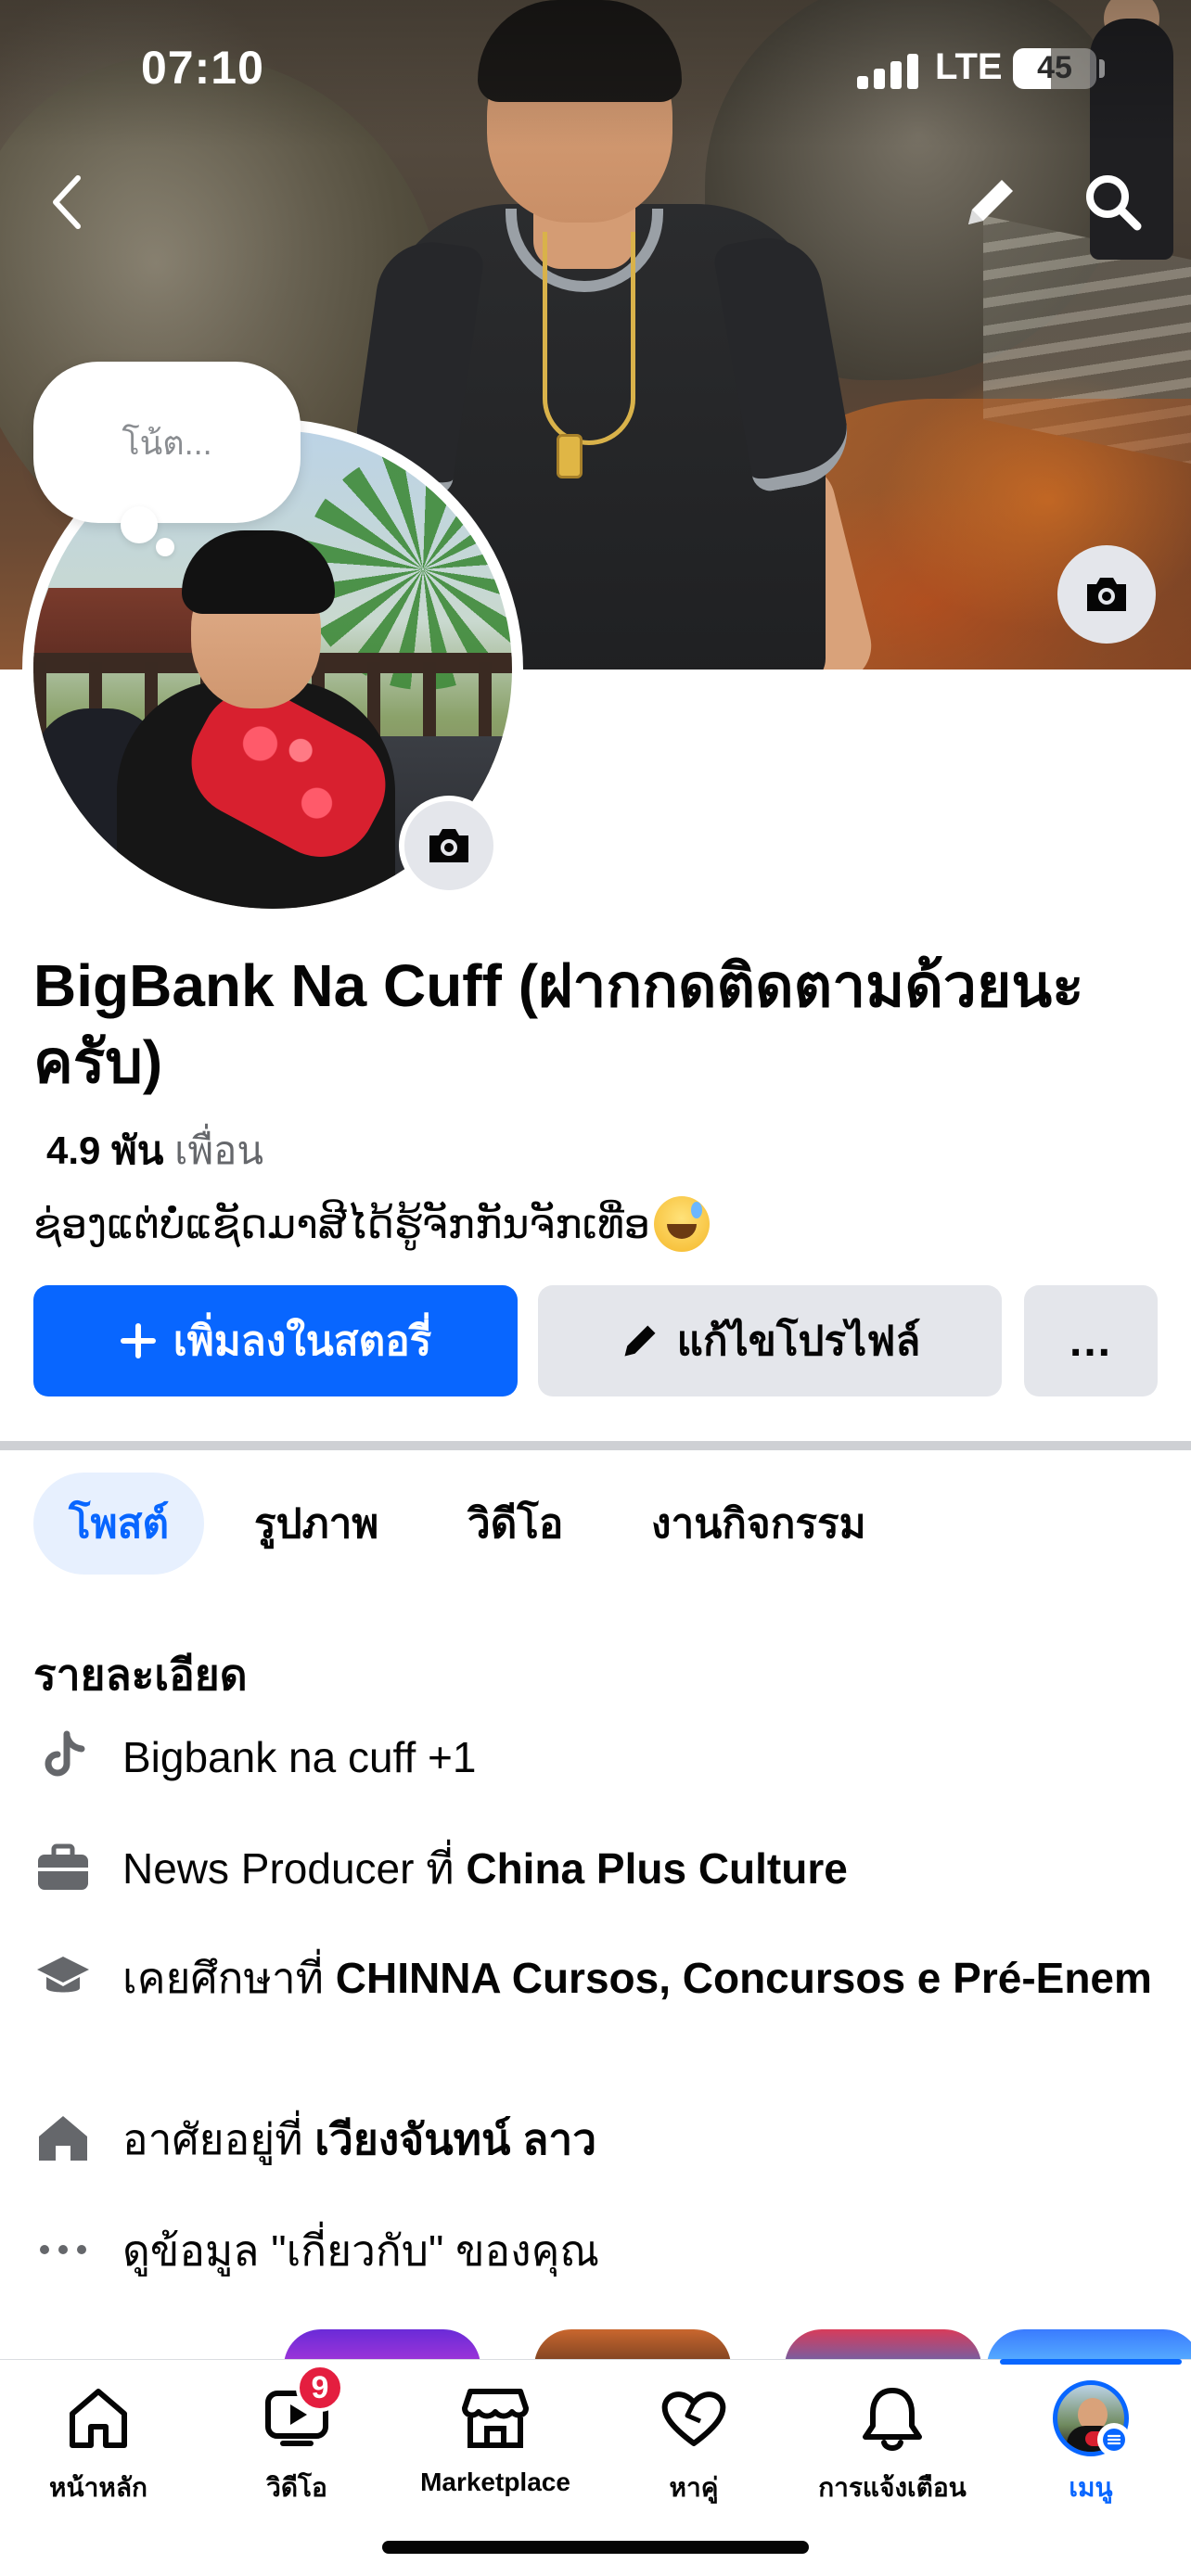  Describe the element at coordinates (694, 2419) in the screenshot. I see `heart-icon` at that location.